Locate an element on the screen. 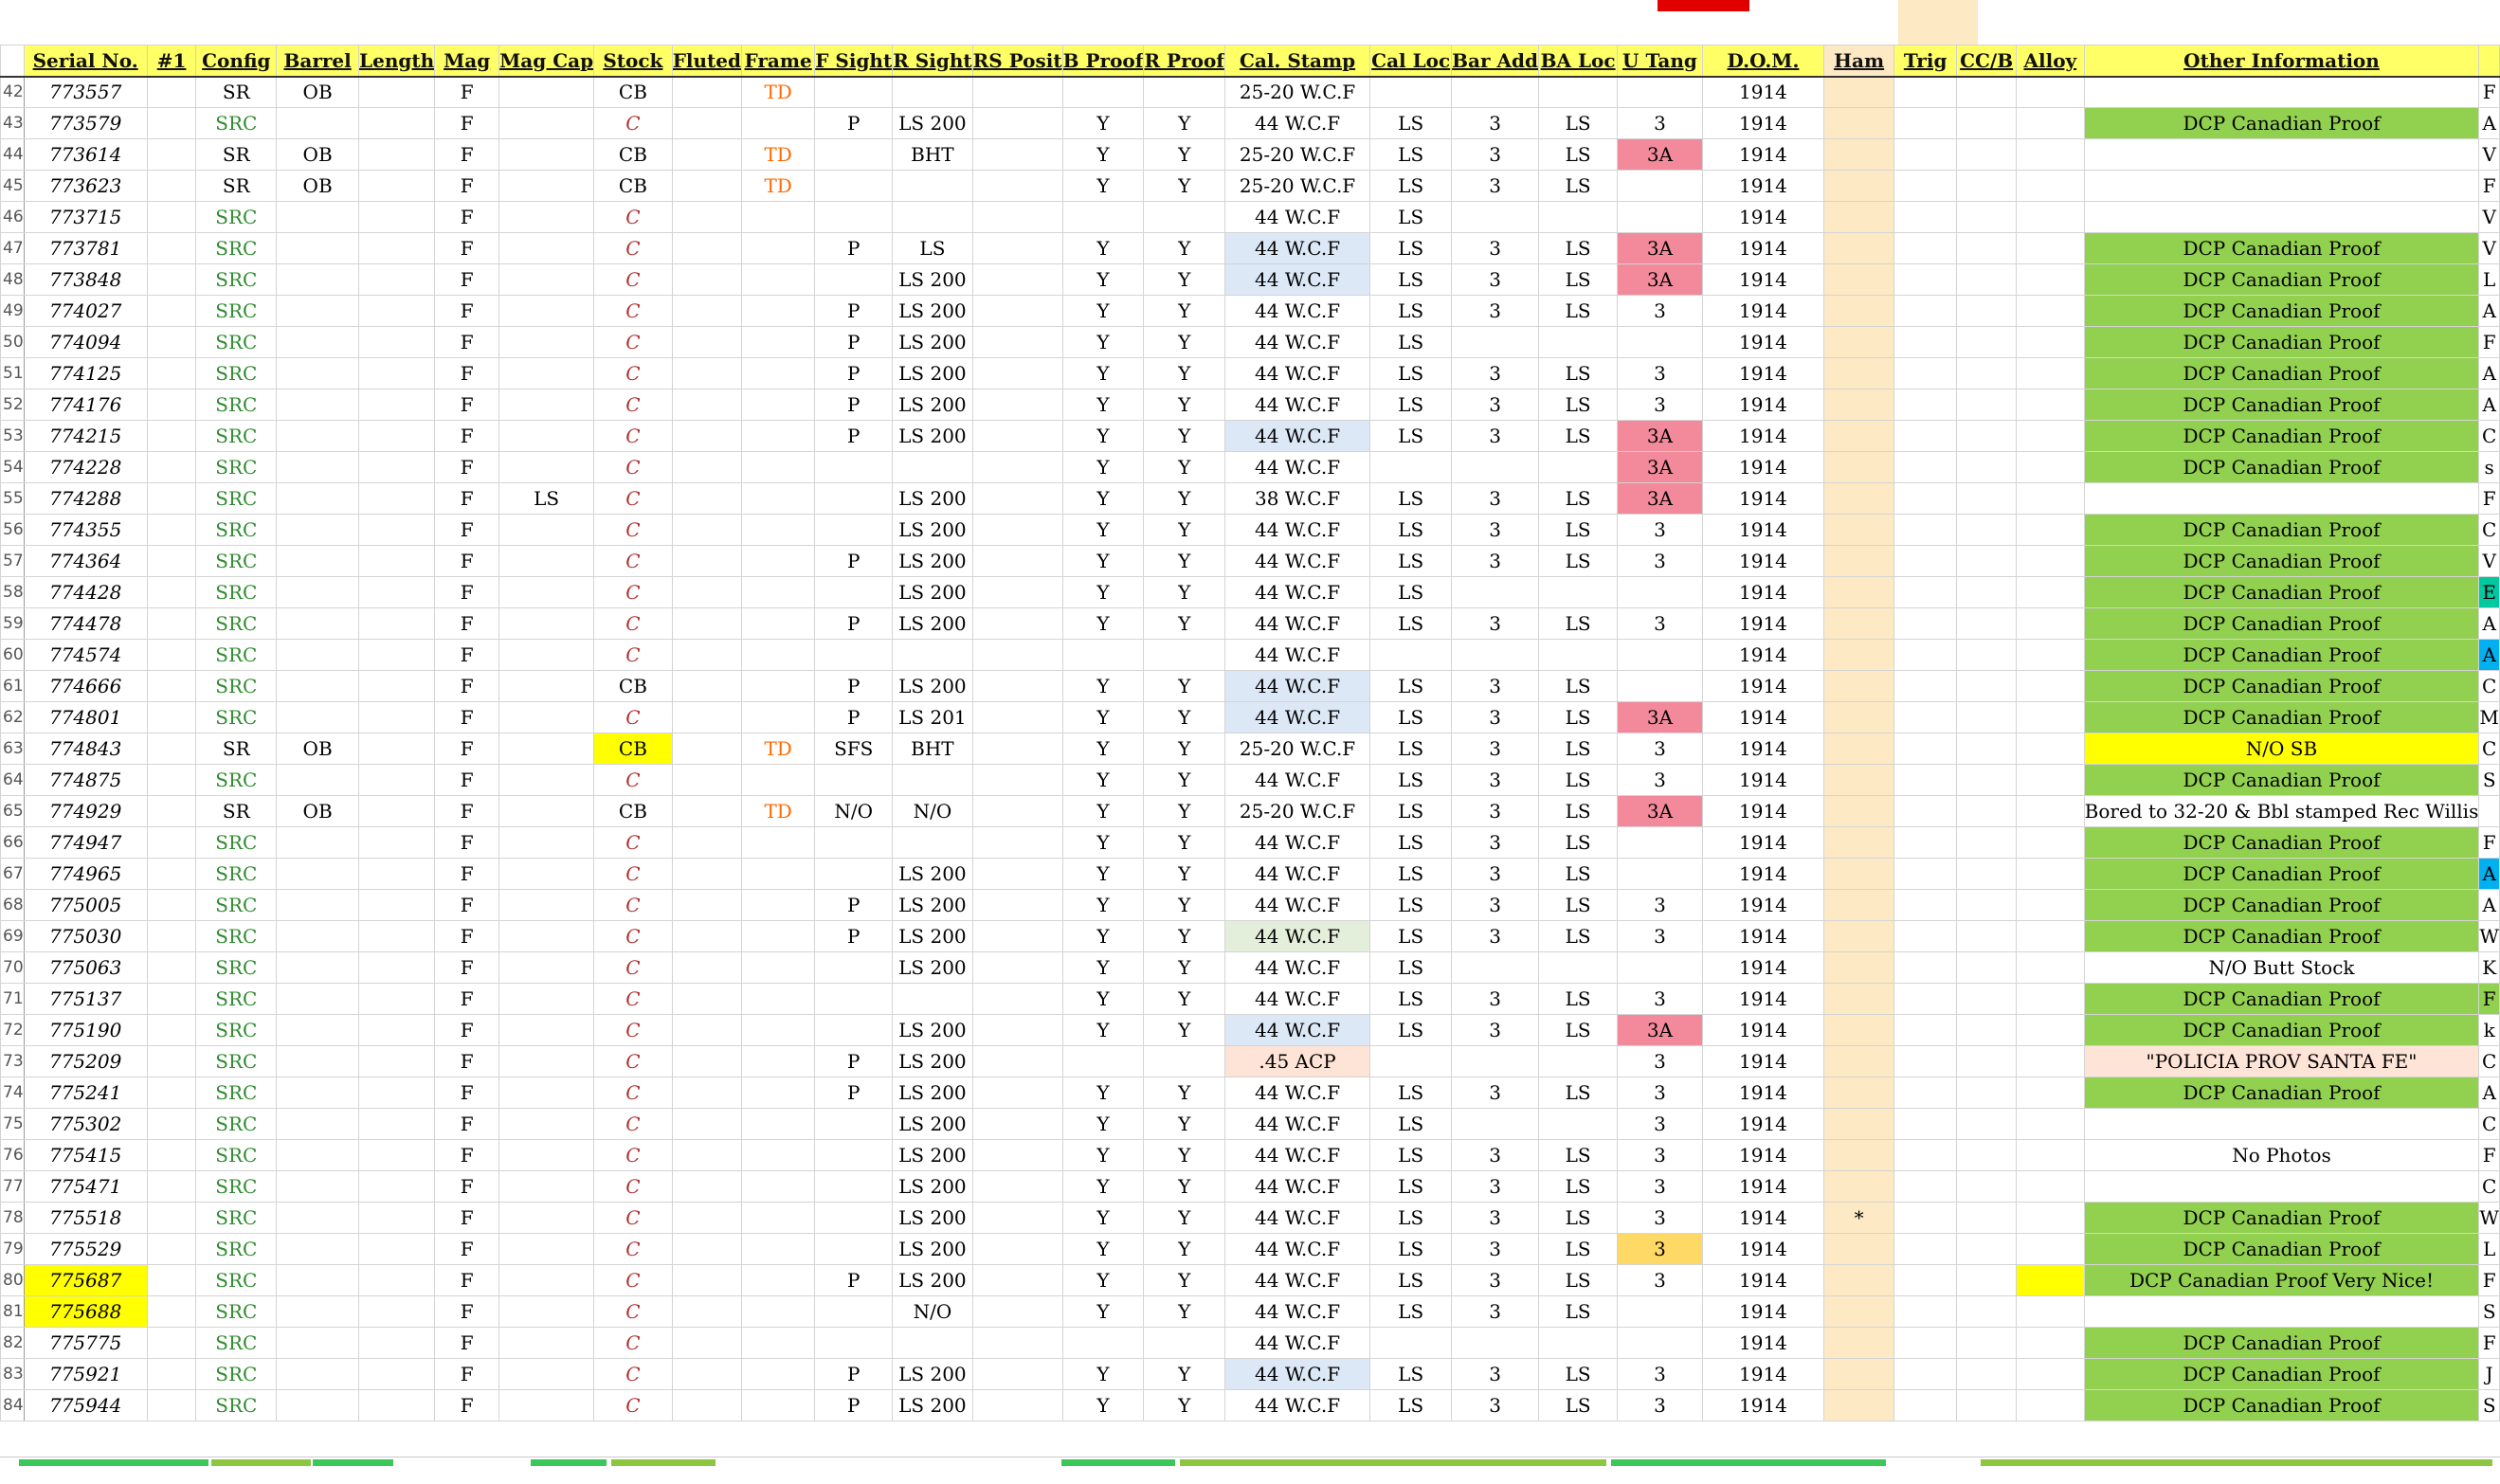  cell-ser: 775209 is located at coordinates (85, 1061).